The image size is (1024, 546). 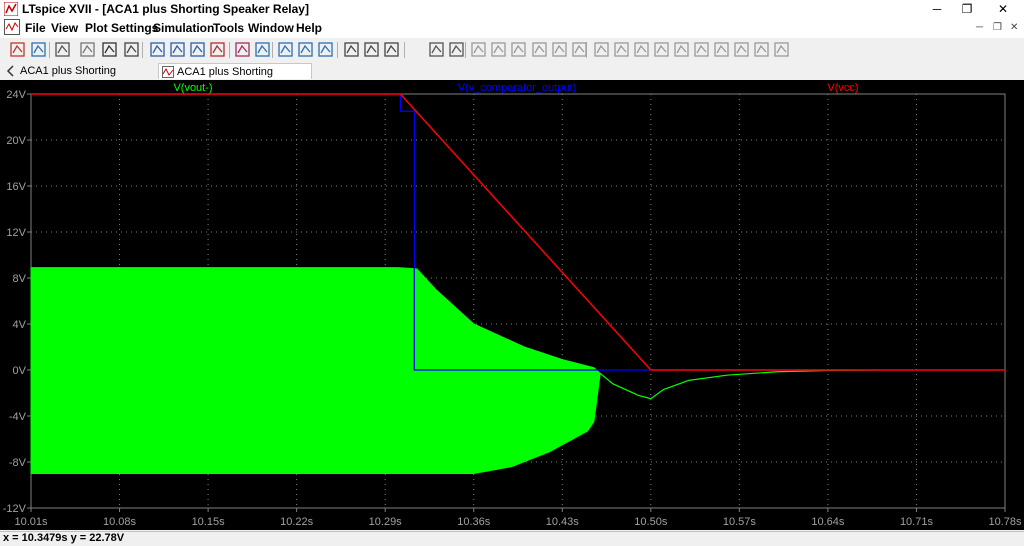 I want to click on maximize-button: ❐, so click(x=967, y=9).